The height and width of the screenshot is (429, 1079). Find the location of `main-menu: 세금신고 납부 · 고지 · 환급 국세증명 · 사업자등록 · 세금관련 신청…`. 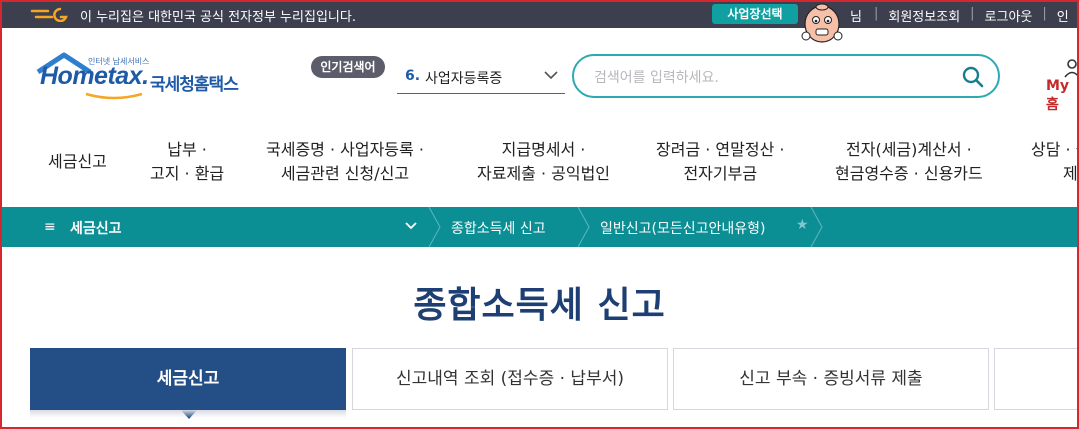

main-menu: 세금신고 납부 · 고지 · 환급 국세증명 · 사업자등록 · 세금관련 신청… is located at coordinates (539, 161).